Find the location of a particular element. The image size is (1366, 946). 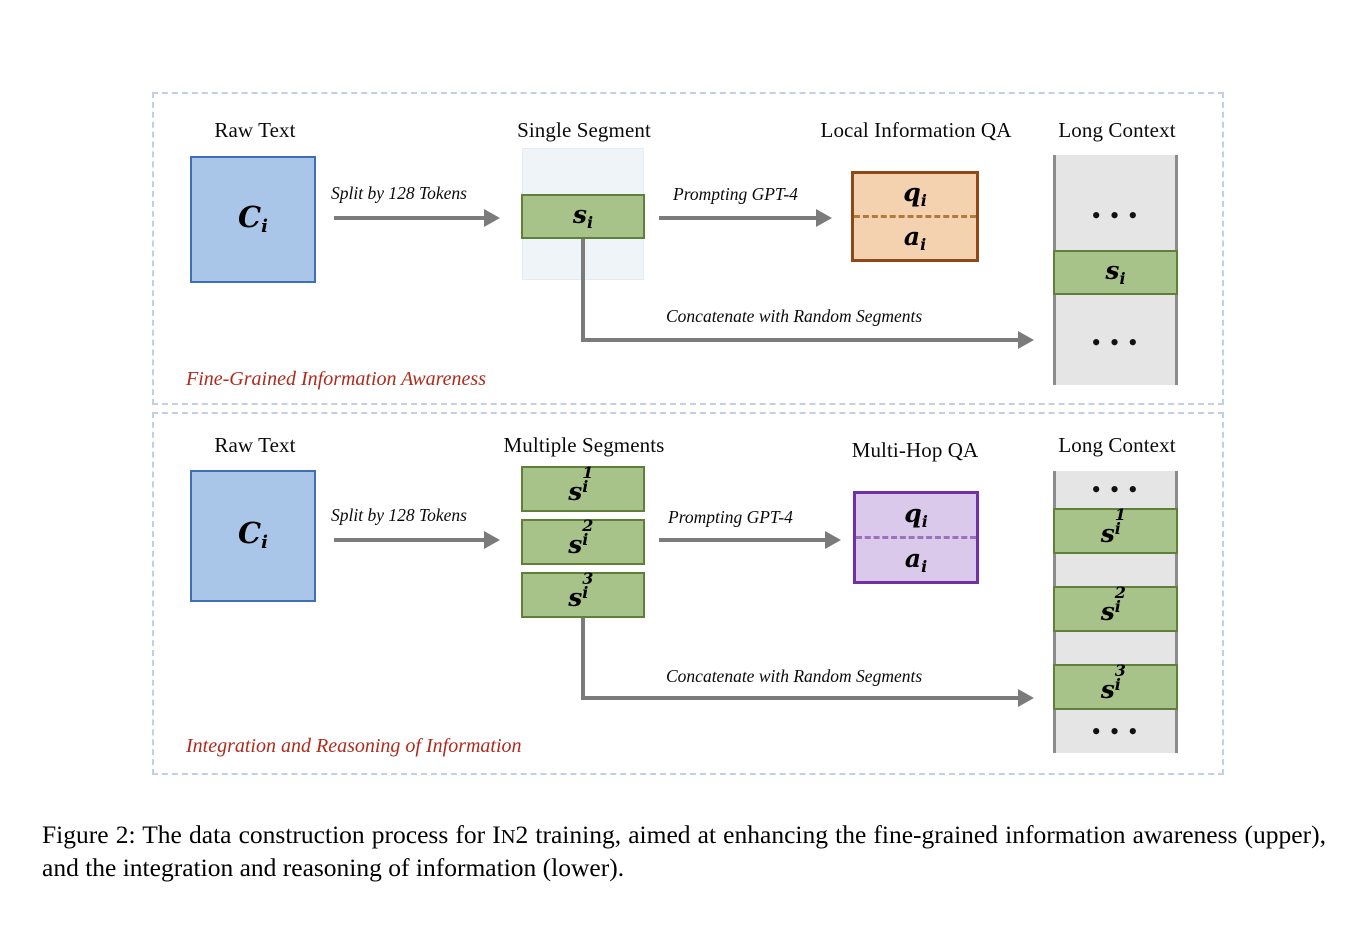

upper-arrow-split-head is located at coordinates (492, 218).